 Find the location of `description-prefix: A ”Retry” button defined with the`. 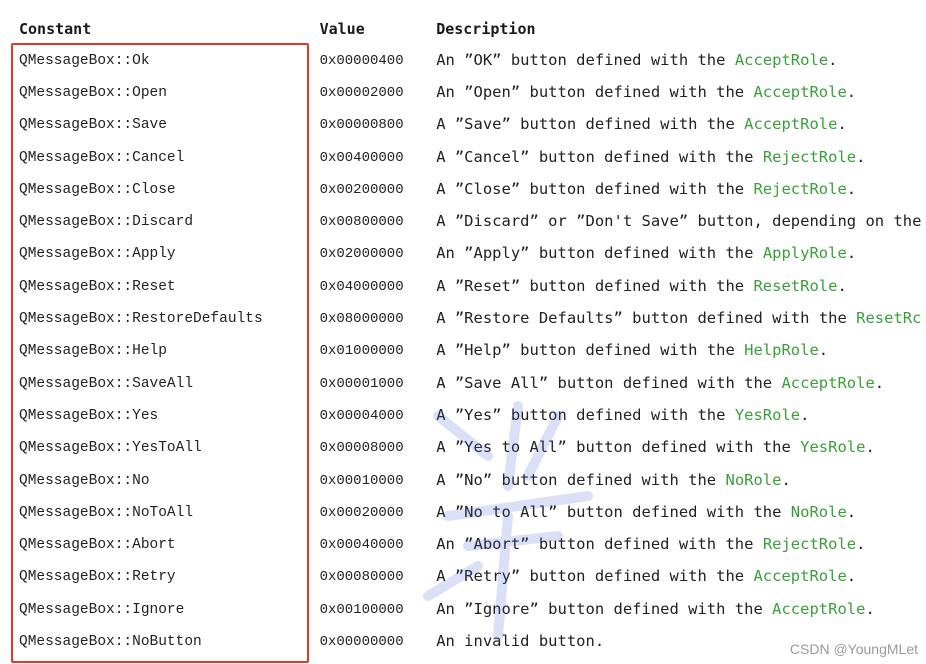

description-prefix: A ”Retry” button defined with the is located at coordinates (595, 576).